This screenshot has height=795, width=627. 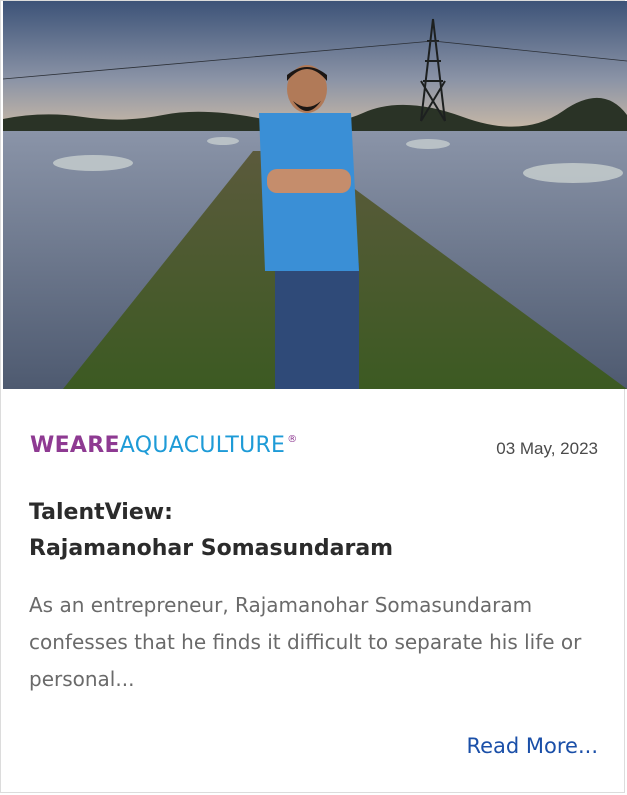 What do you see at coordinates (202, 445) in the screenshot?
I see `logo-part-aquaculture: AQUACULTURE` at bounding box center [202, 445].